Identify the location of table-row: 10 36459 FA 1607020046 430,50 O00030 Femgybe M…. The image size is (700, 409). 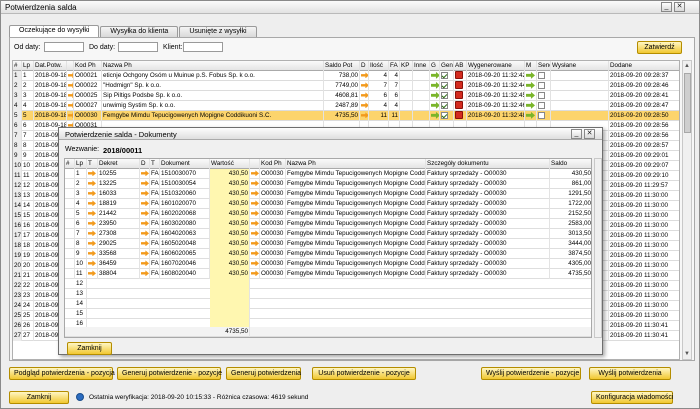
(328, 264).